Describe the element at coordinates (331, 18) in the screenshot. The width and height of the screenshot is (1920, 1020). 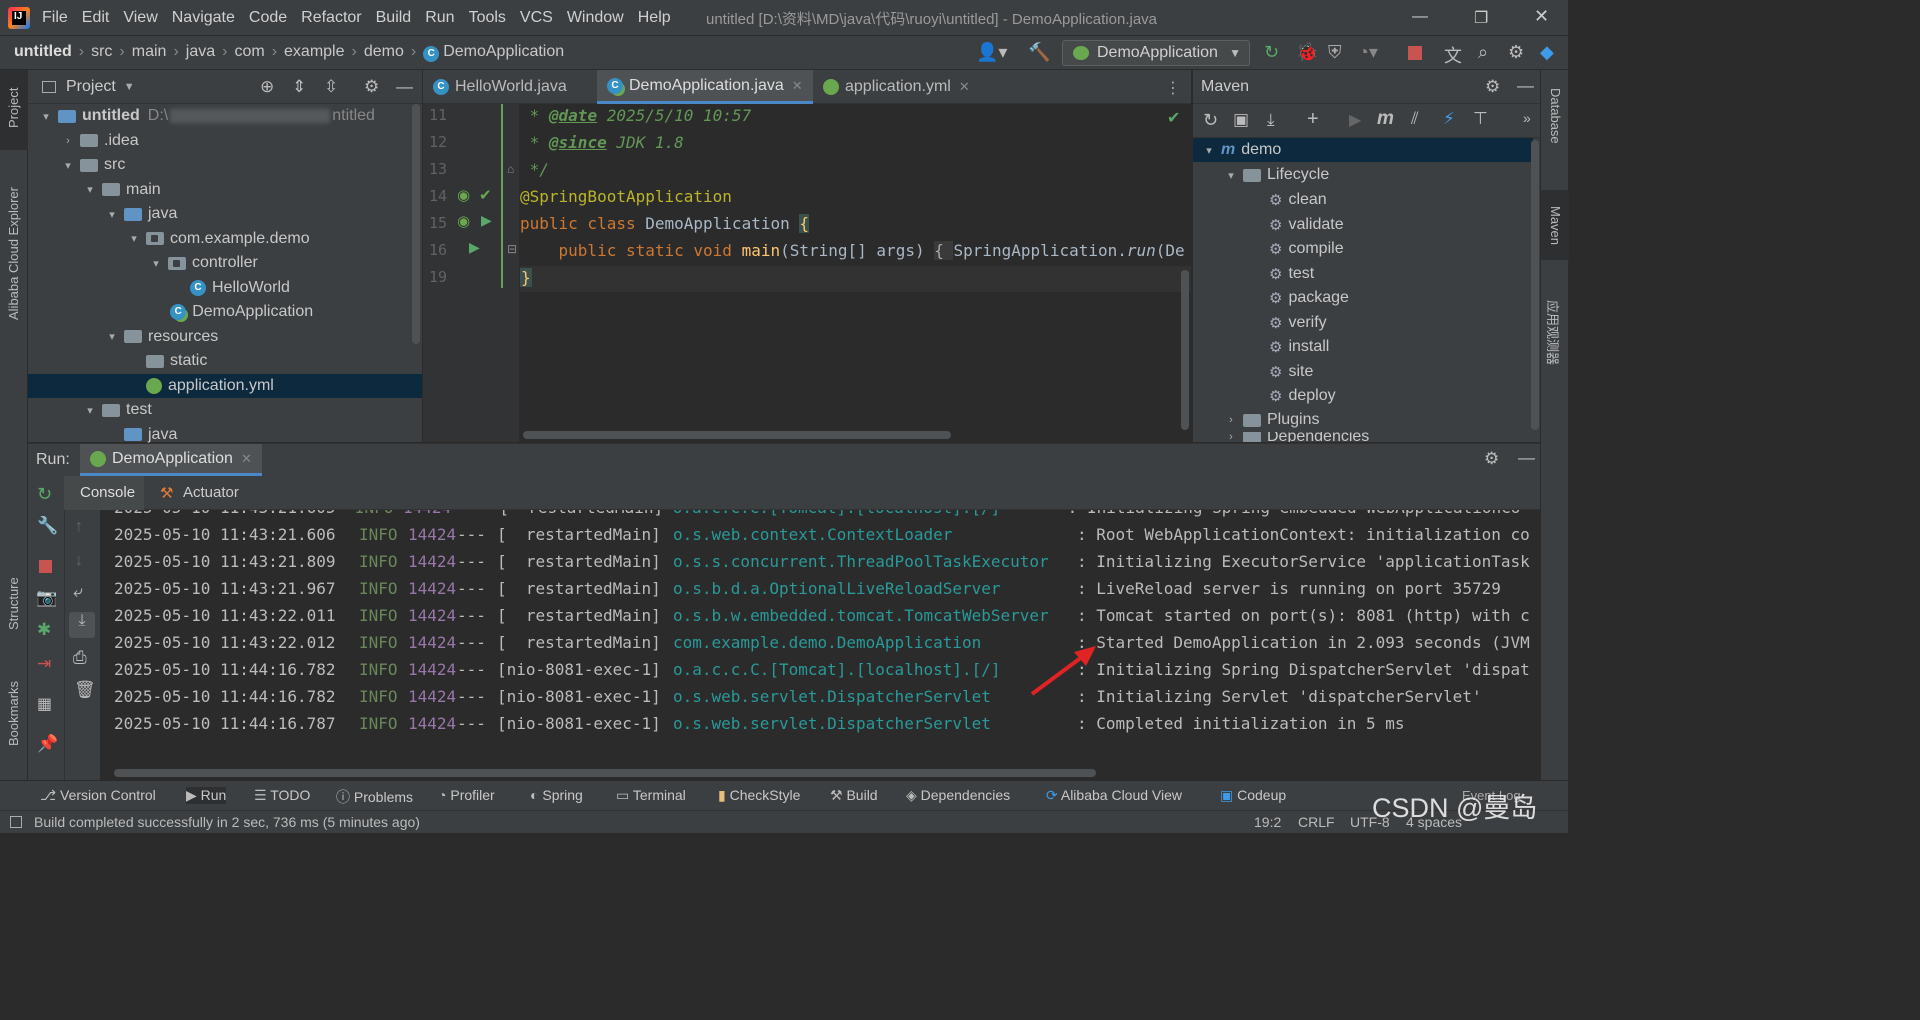
I see `menu-refactor: Refactor` at that location.